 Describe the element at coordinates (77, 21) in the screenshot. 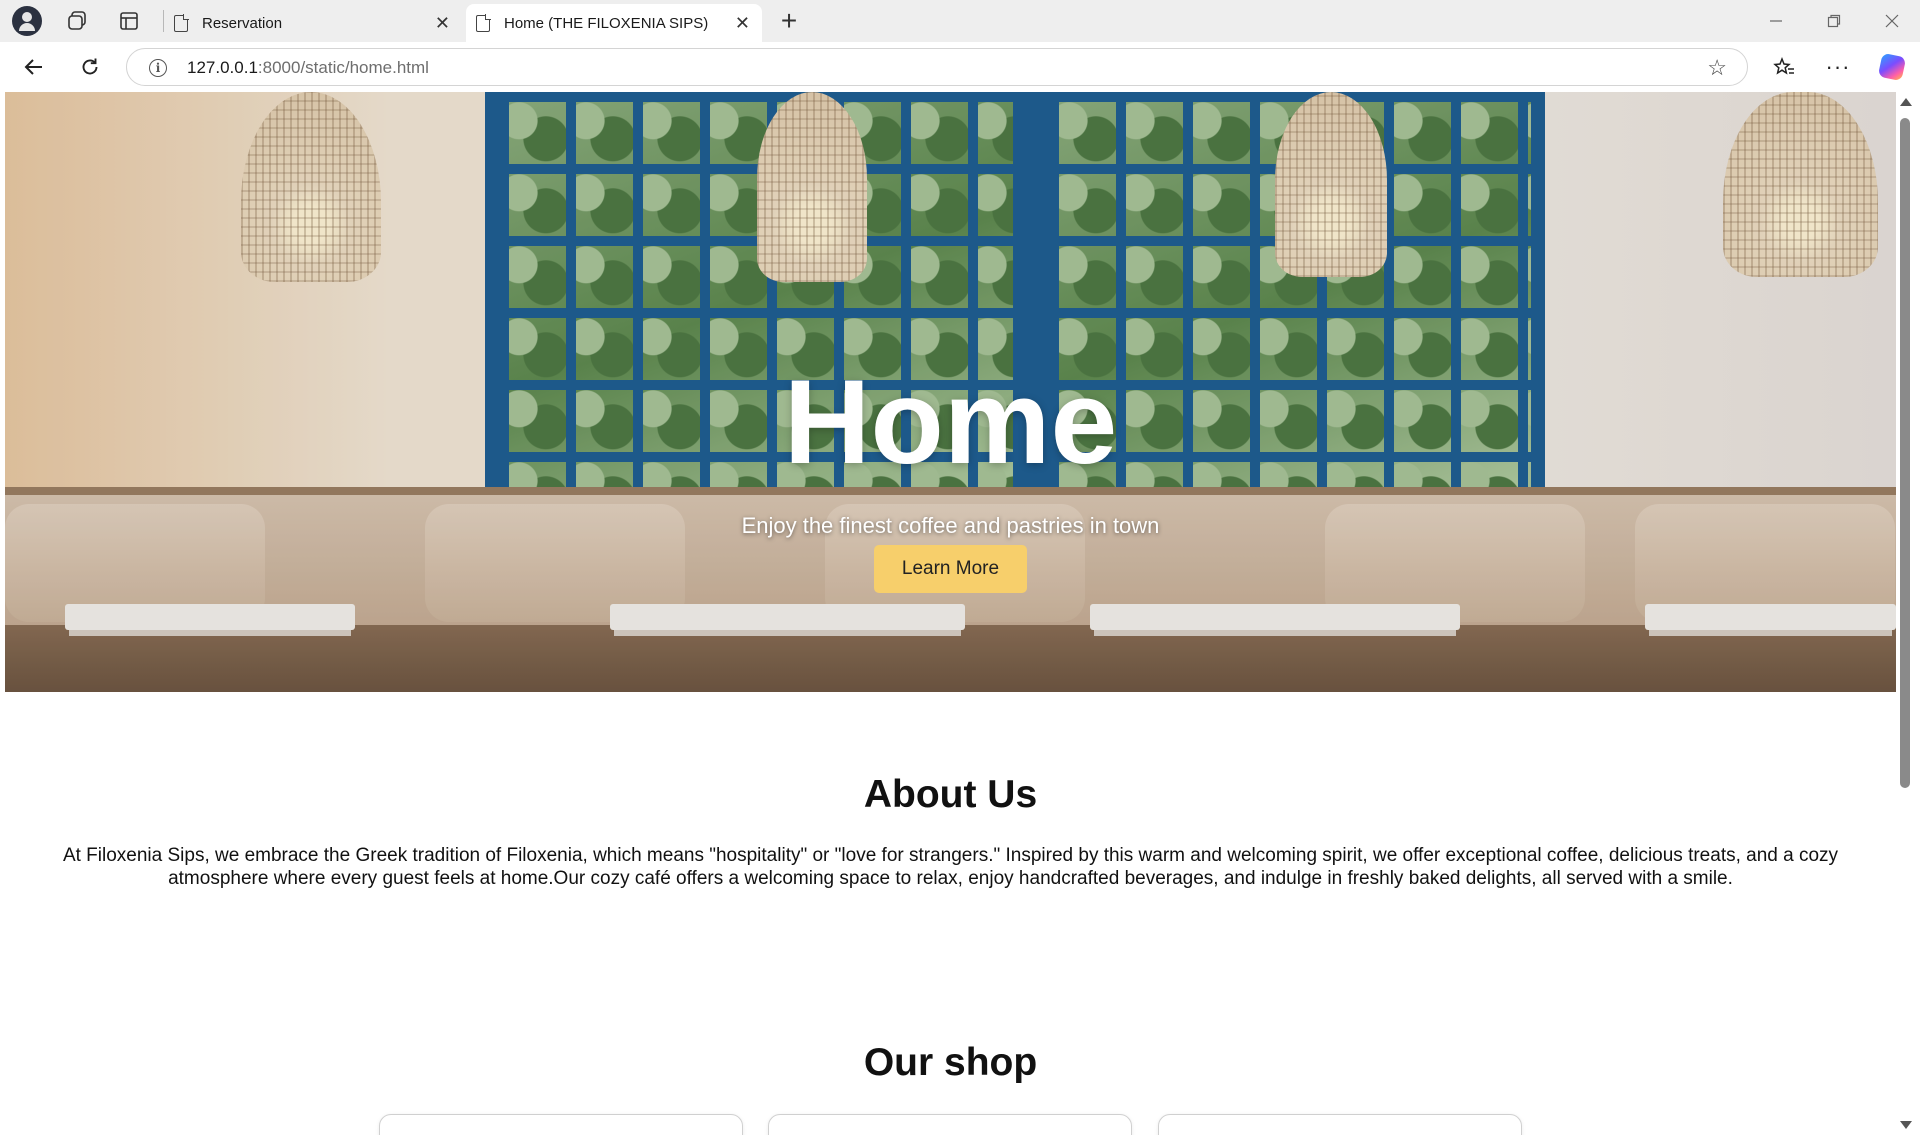

I see `workspaces-icon` at that location.